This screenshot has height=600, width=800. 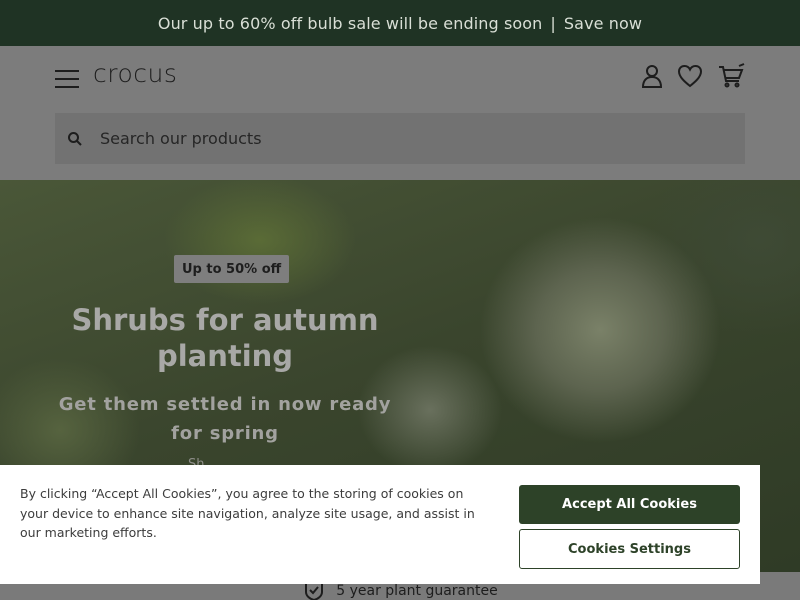 What do you see at coordinates (232, 269) in the screenshot?
I see `discount-badge: Up to 50% off` at bounding box center [232, 269].